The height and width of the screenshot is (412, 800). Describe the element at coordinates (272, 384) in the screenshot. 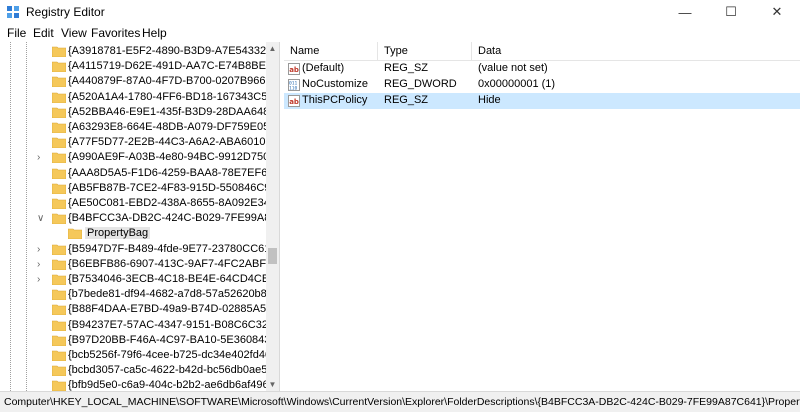

I see `scroll-down-arrow-icon: ▼` at that location.